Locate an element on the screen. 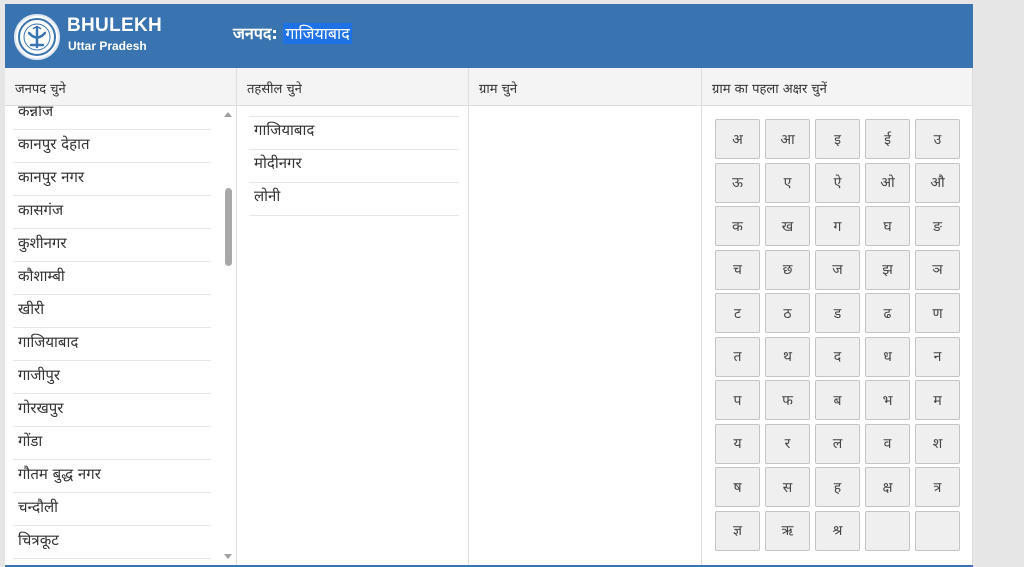  brand-title: BHULEKH is located at coordinates (114, 25).